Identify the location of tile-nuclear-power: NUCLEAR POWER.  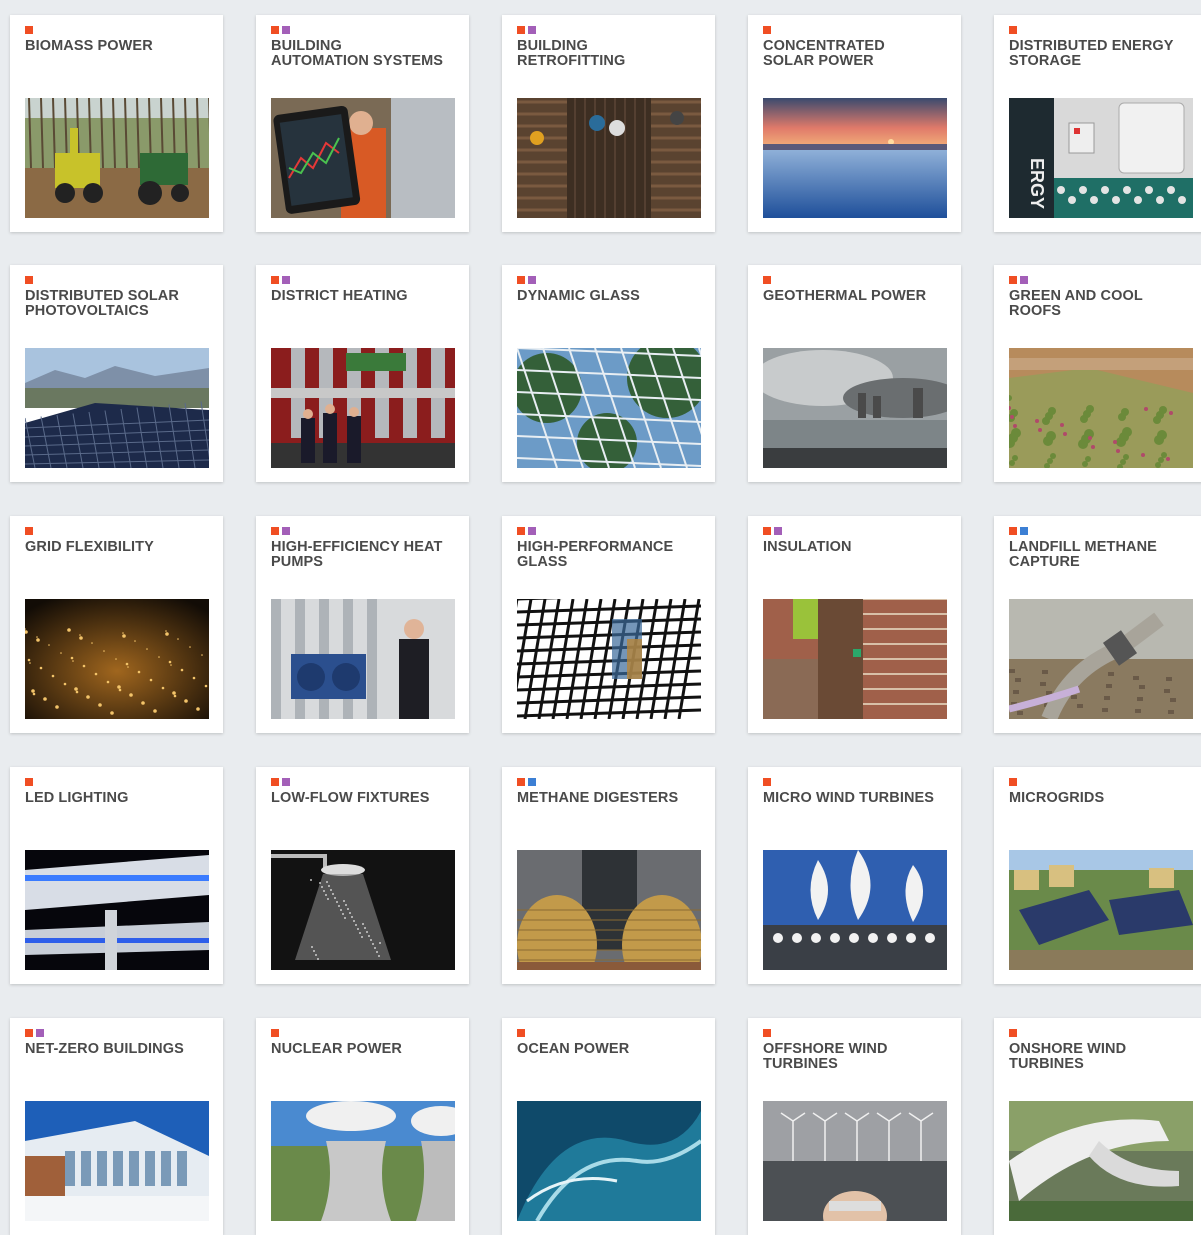
(362, 1126).